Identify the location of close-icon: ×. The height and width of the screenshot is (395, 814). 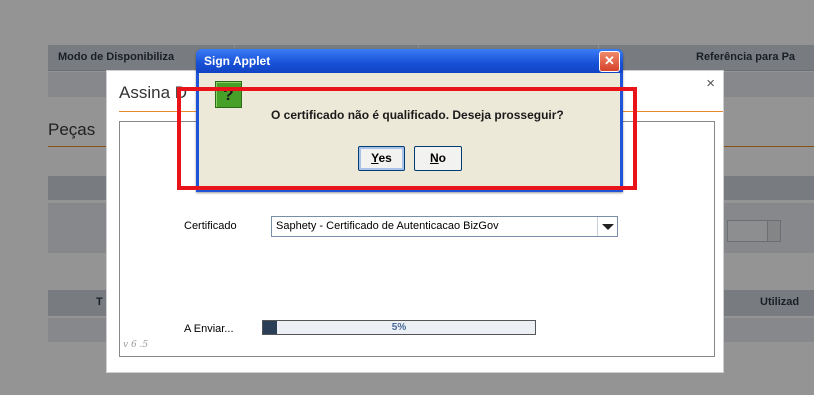
(710, 83).